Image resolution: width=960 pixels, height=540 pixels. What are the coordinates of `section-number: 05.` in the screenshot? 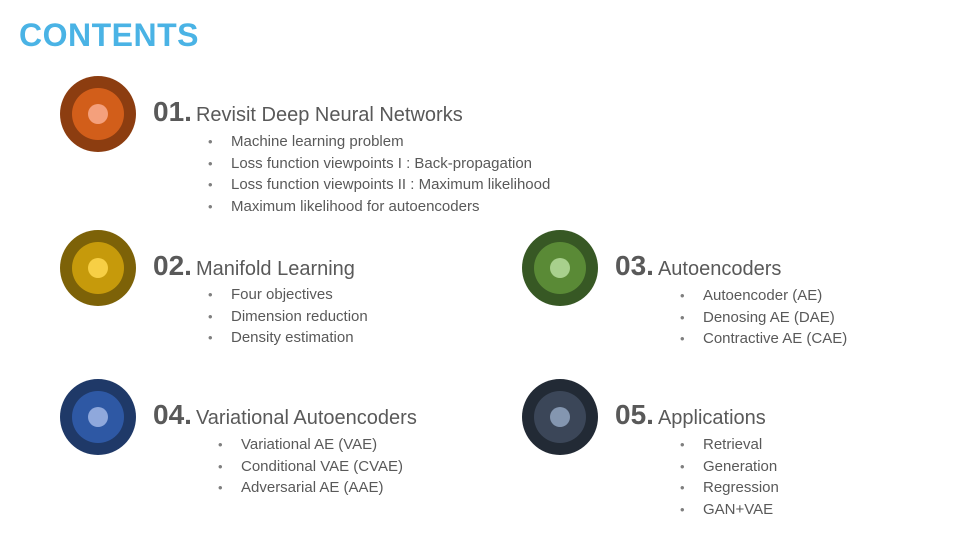 It's located at (634, 414).